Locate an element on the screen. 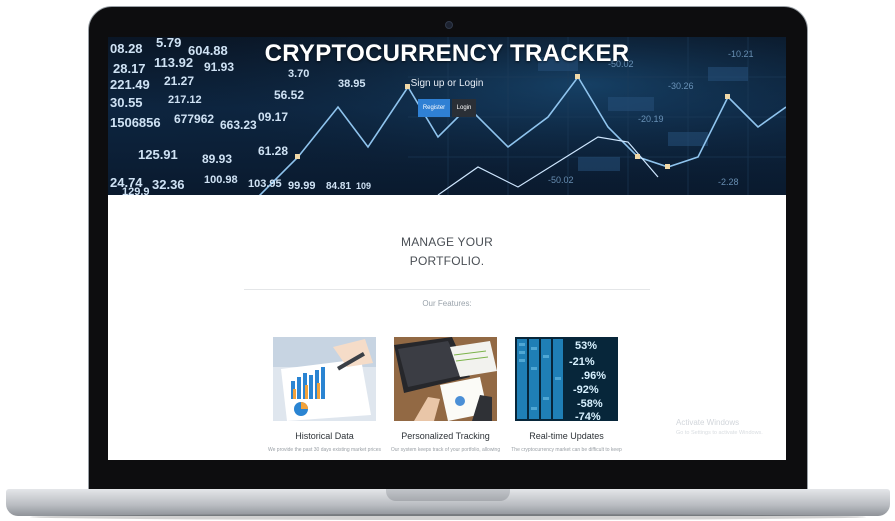  features-label: Our Features: is located at coordinates (447, 303).